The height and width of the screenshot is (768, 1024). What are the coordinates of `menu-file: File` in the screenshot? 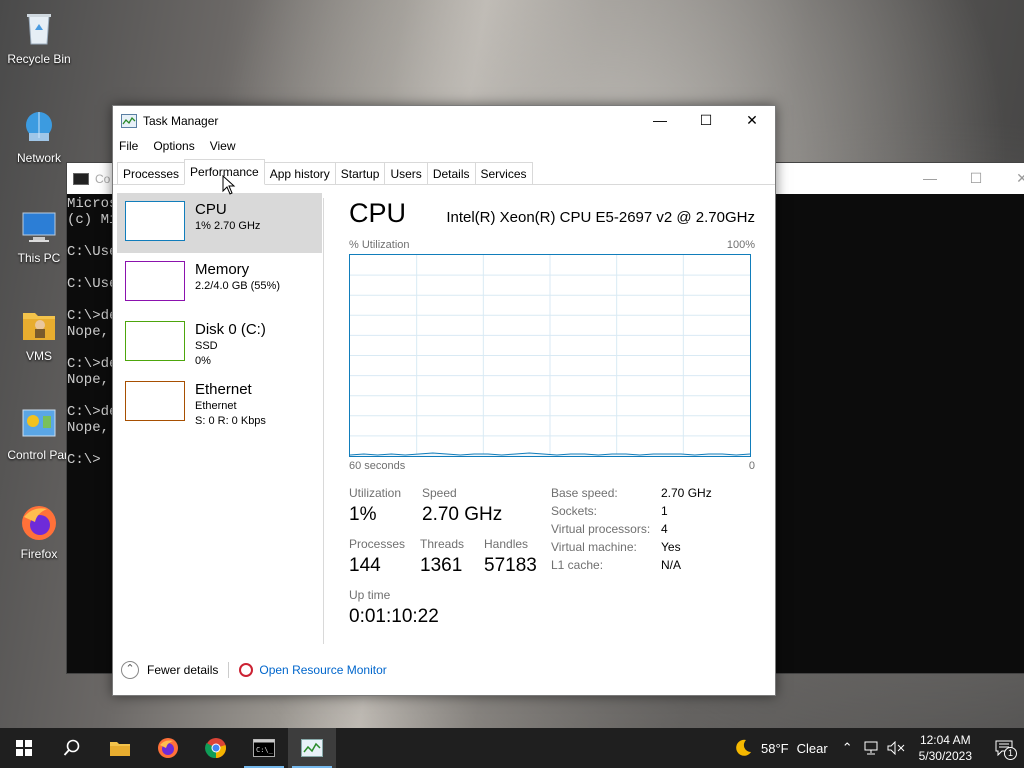 It's located at (128, 146).